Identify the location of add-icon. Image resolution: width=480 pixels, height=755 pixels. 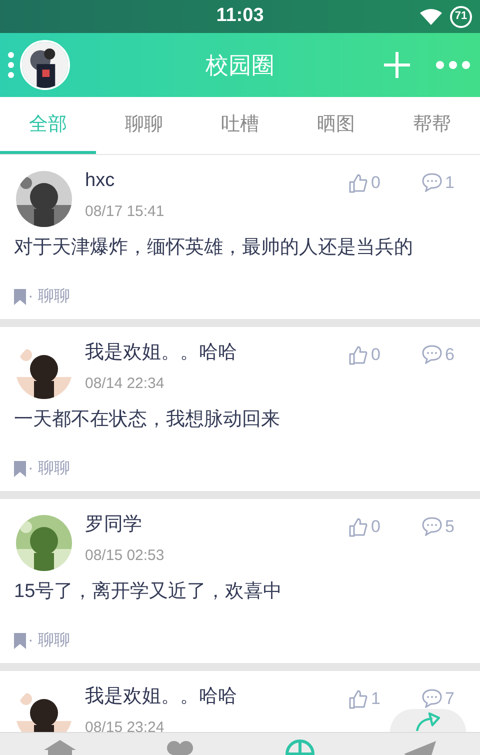
(397, 65).